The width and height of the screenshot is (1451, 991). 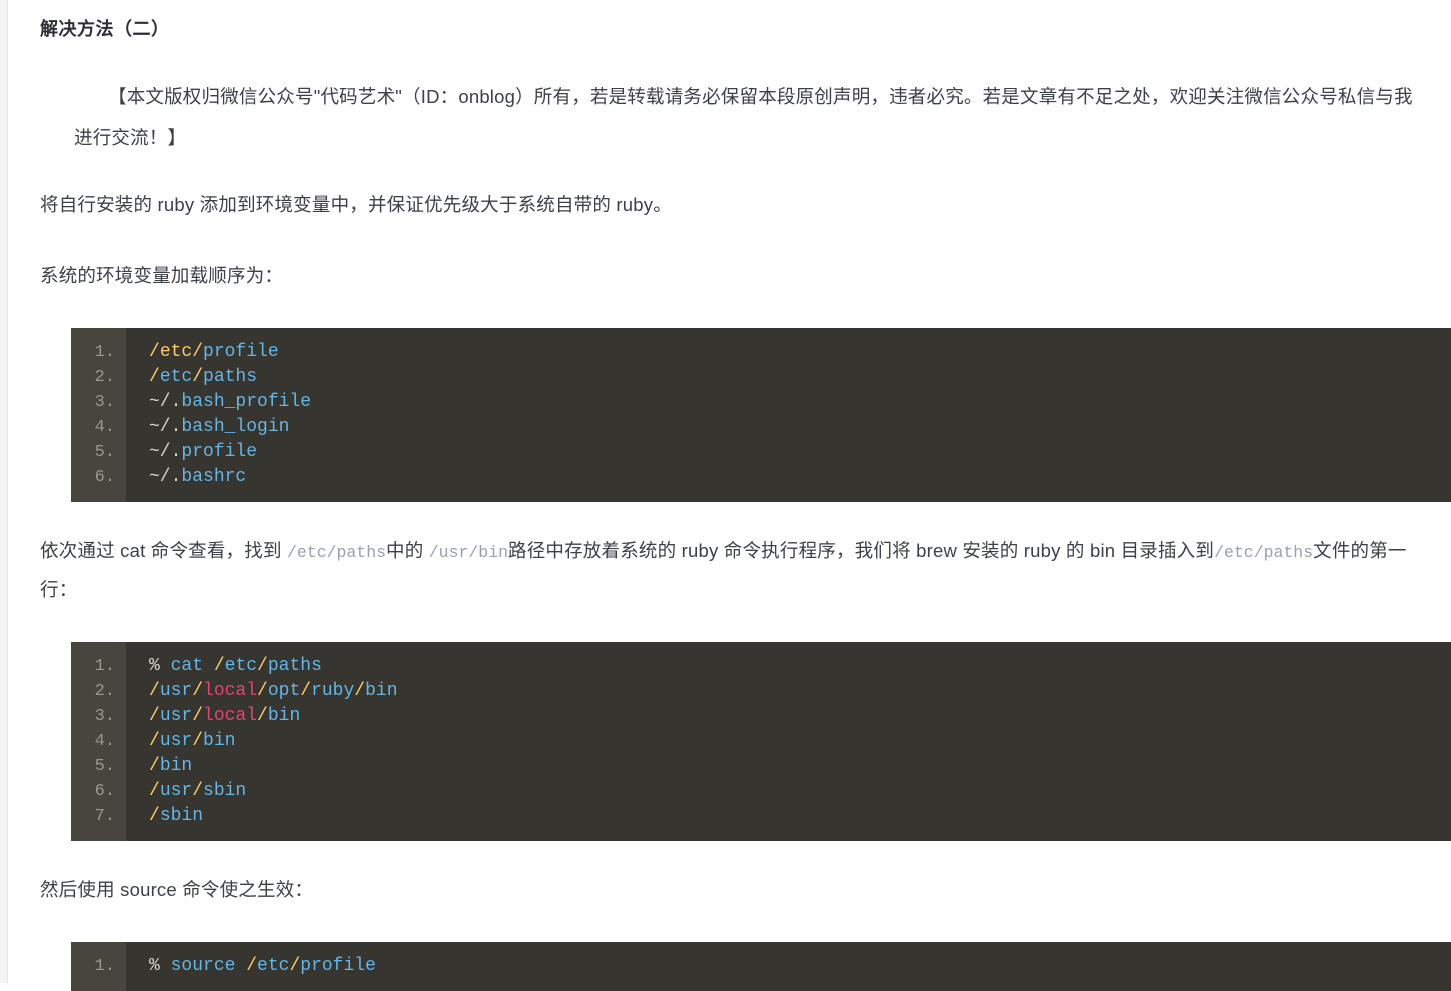 I want to click on line-number: 7., so click(x=104, y=816).